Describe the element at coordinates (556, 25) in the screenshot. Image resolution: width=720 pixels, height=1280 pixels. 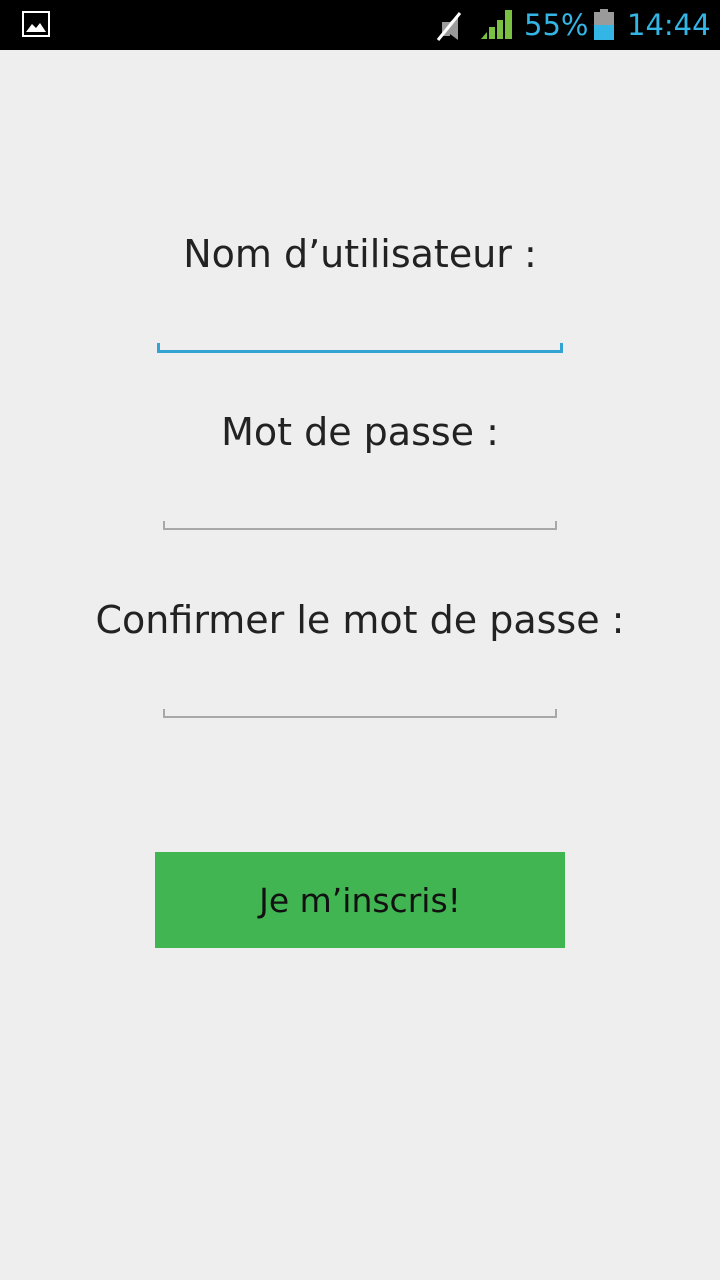
I see `battery-percent: 55%` at that location.